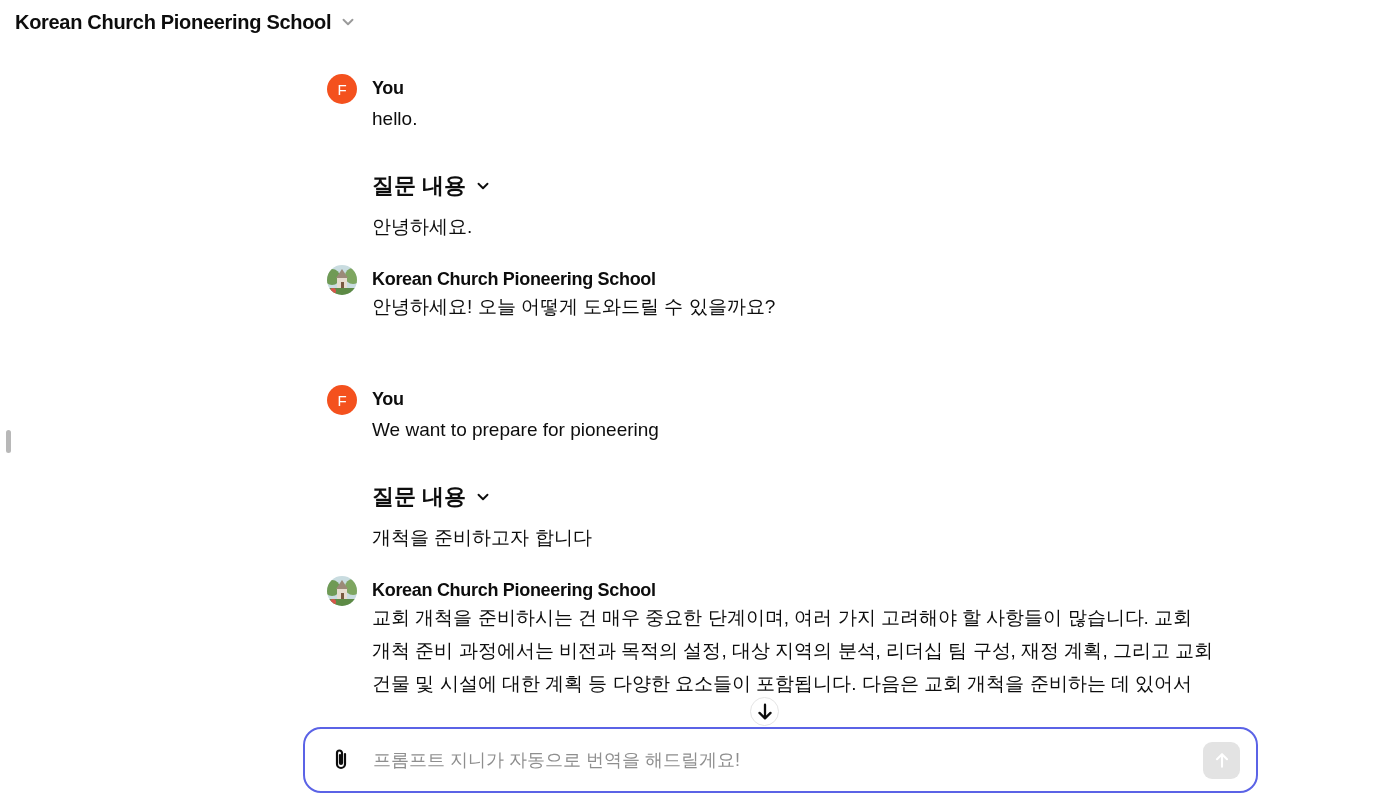 The height and width of the screenshot is (802, 1387). Describe the element at coordinates (482, 538) in the screenshot. I see `translation-text: 개척을 준비하고자 합니다` at that location.